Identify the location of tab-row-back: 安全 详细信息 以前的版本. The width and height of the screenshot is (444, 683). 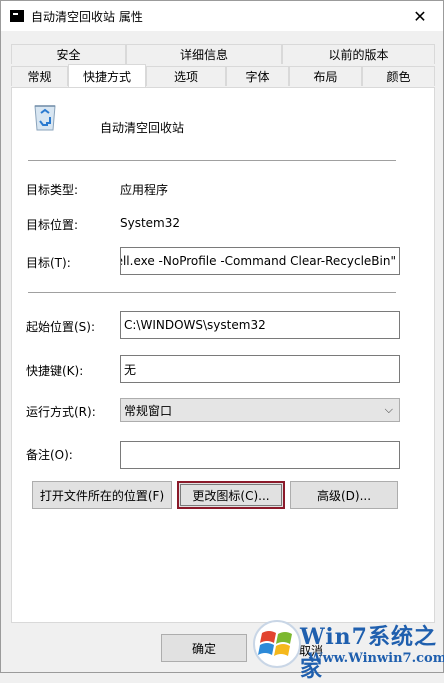
(223, 54).